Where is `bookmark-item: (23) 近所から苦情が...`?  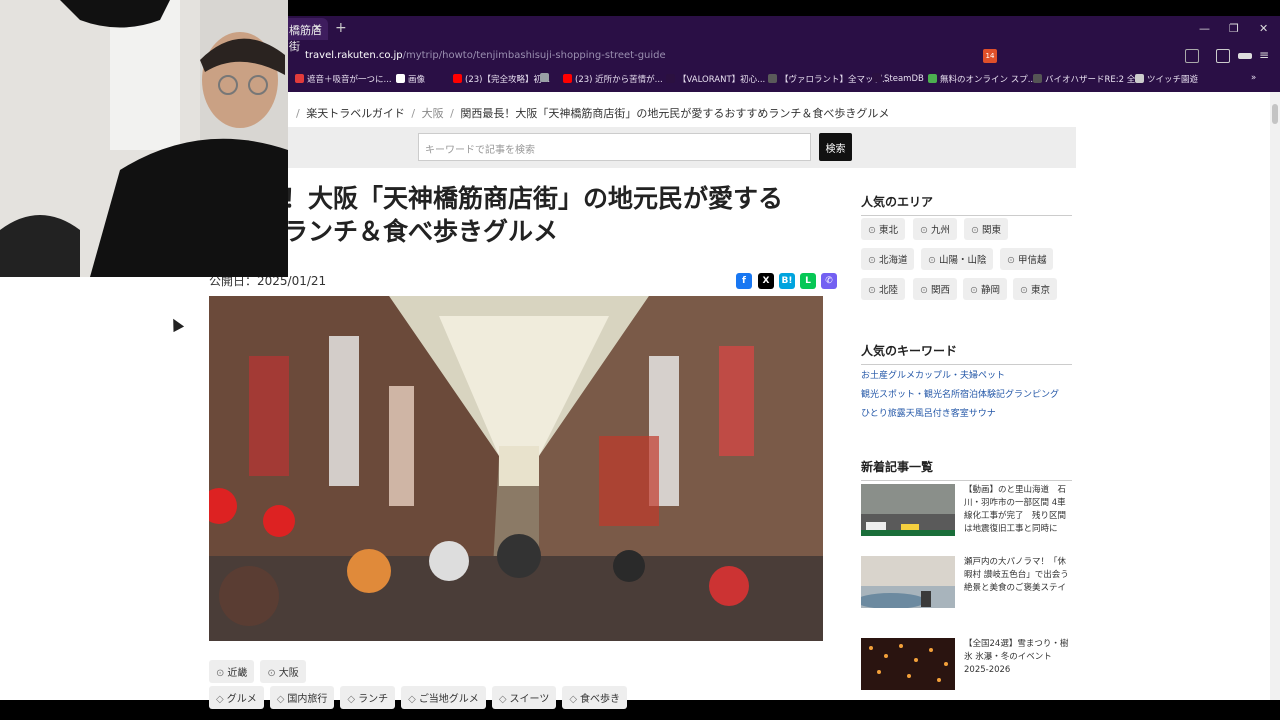
bookmark-item: (23) 近所から苦情が... is located at coordinates (613, 79).